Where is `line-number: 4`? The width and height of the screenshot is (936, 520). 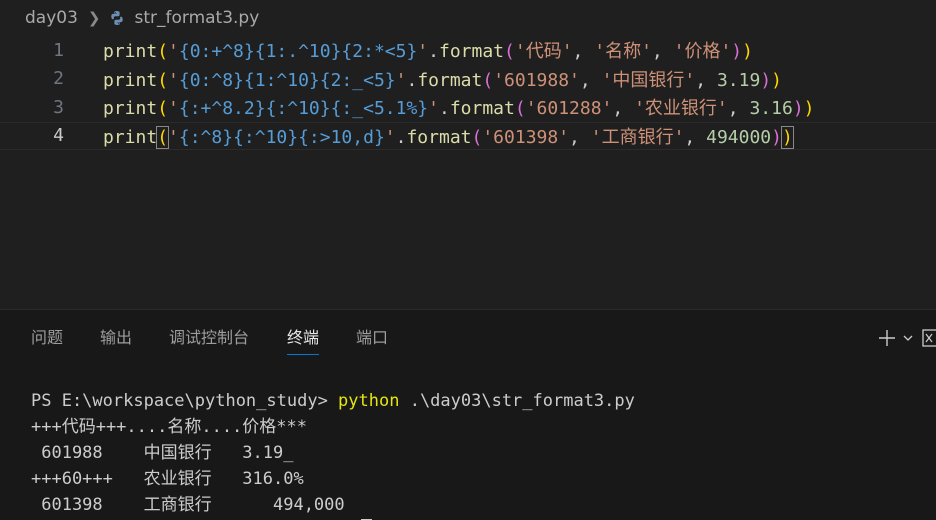
line-number: 4 is located at coordinates (58, 135).